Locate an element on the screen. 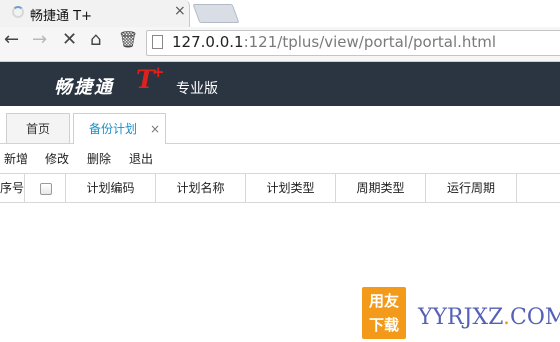 Image resolution: width=560 pixels, height=342 pixels. watermark-url-tld: COM is located at coordinates (535, 317).